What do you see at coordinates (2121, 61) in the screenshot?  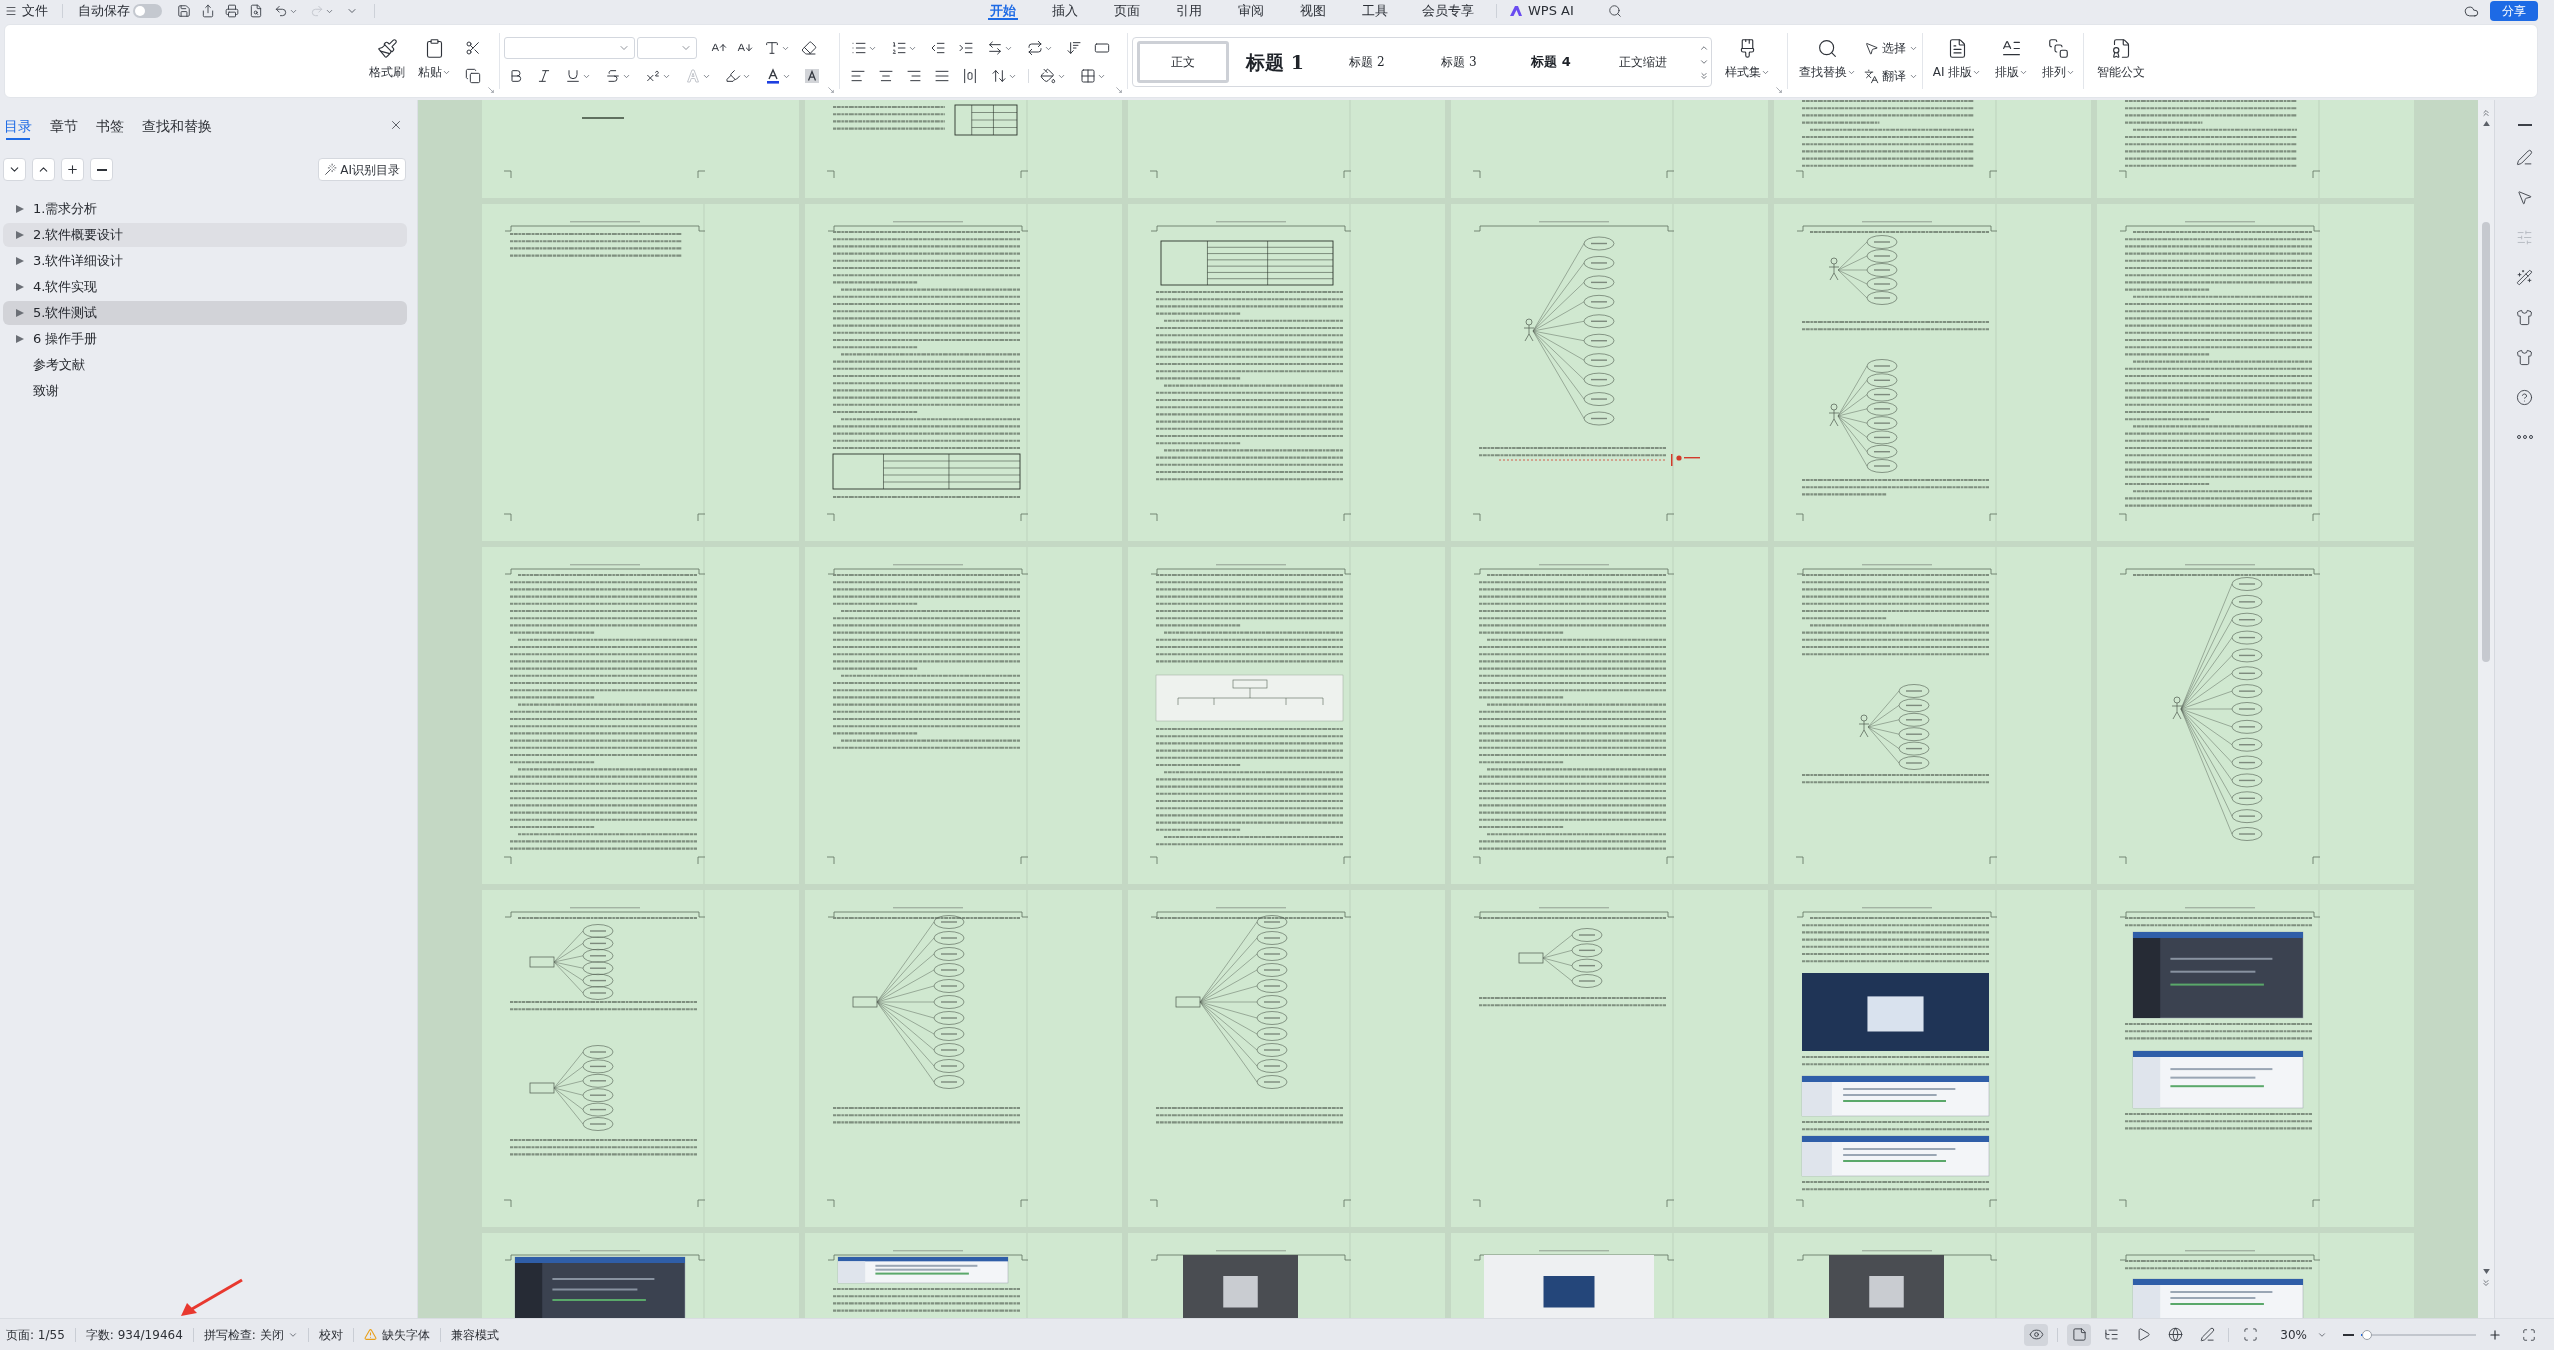 I see `smart-document-button: 智能公文` at bounding box center [2121, 61].